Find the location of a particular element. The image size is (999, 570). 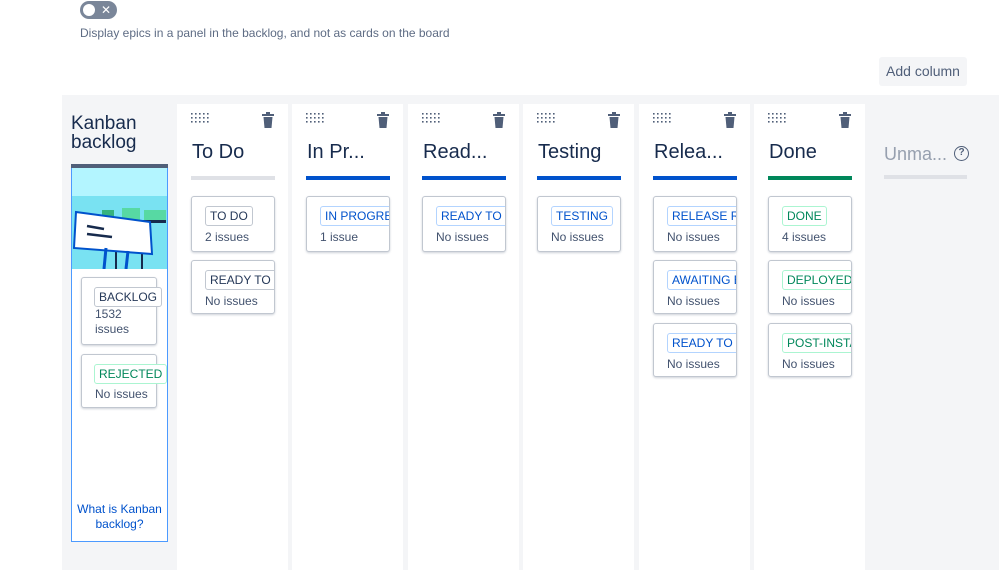

issue-count: 1532 issues is located at coordinates (112, 321).